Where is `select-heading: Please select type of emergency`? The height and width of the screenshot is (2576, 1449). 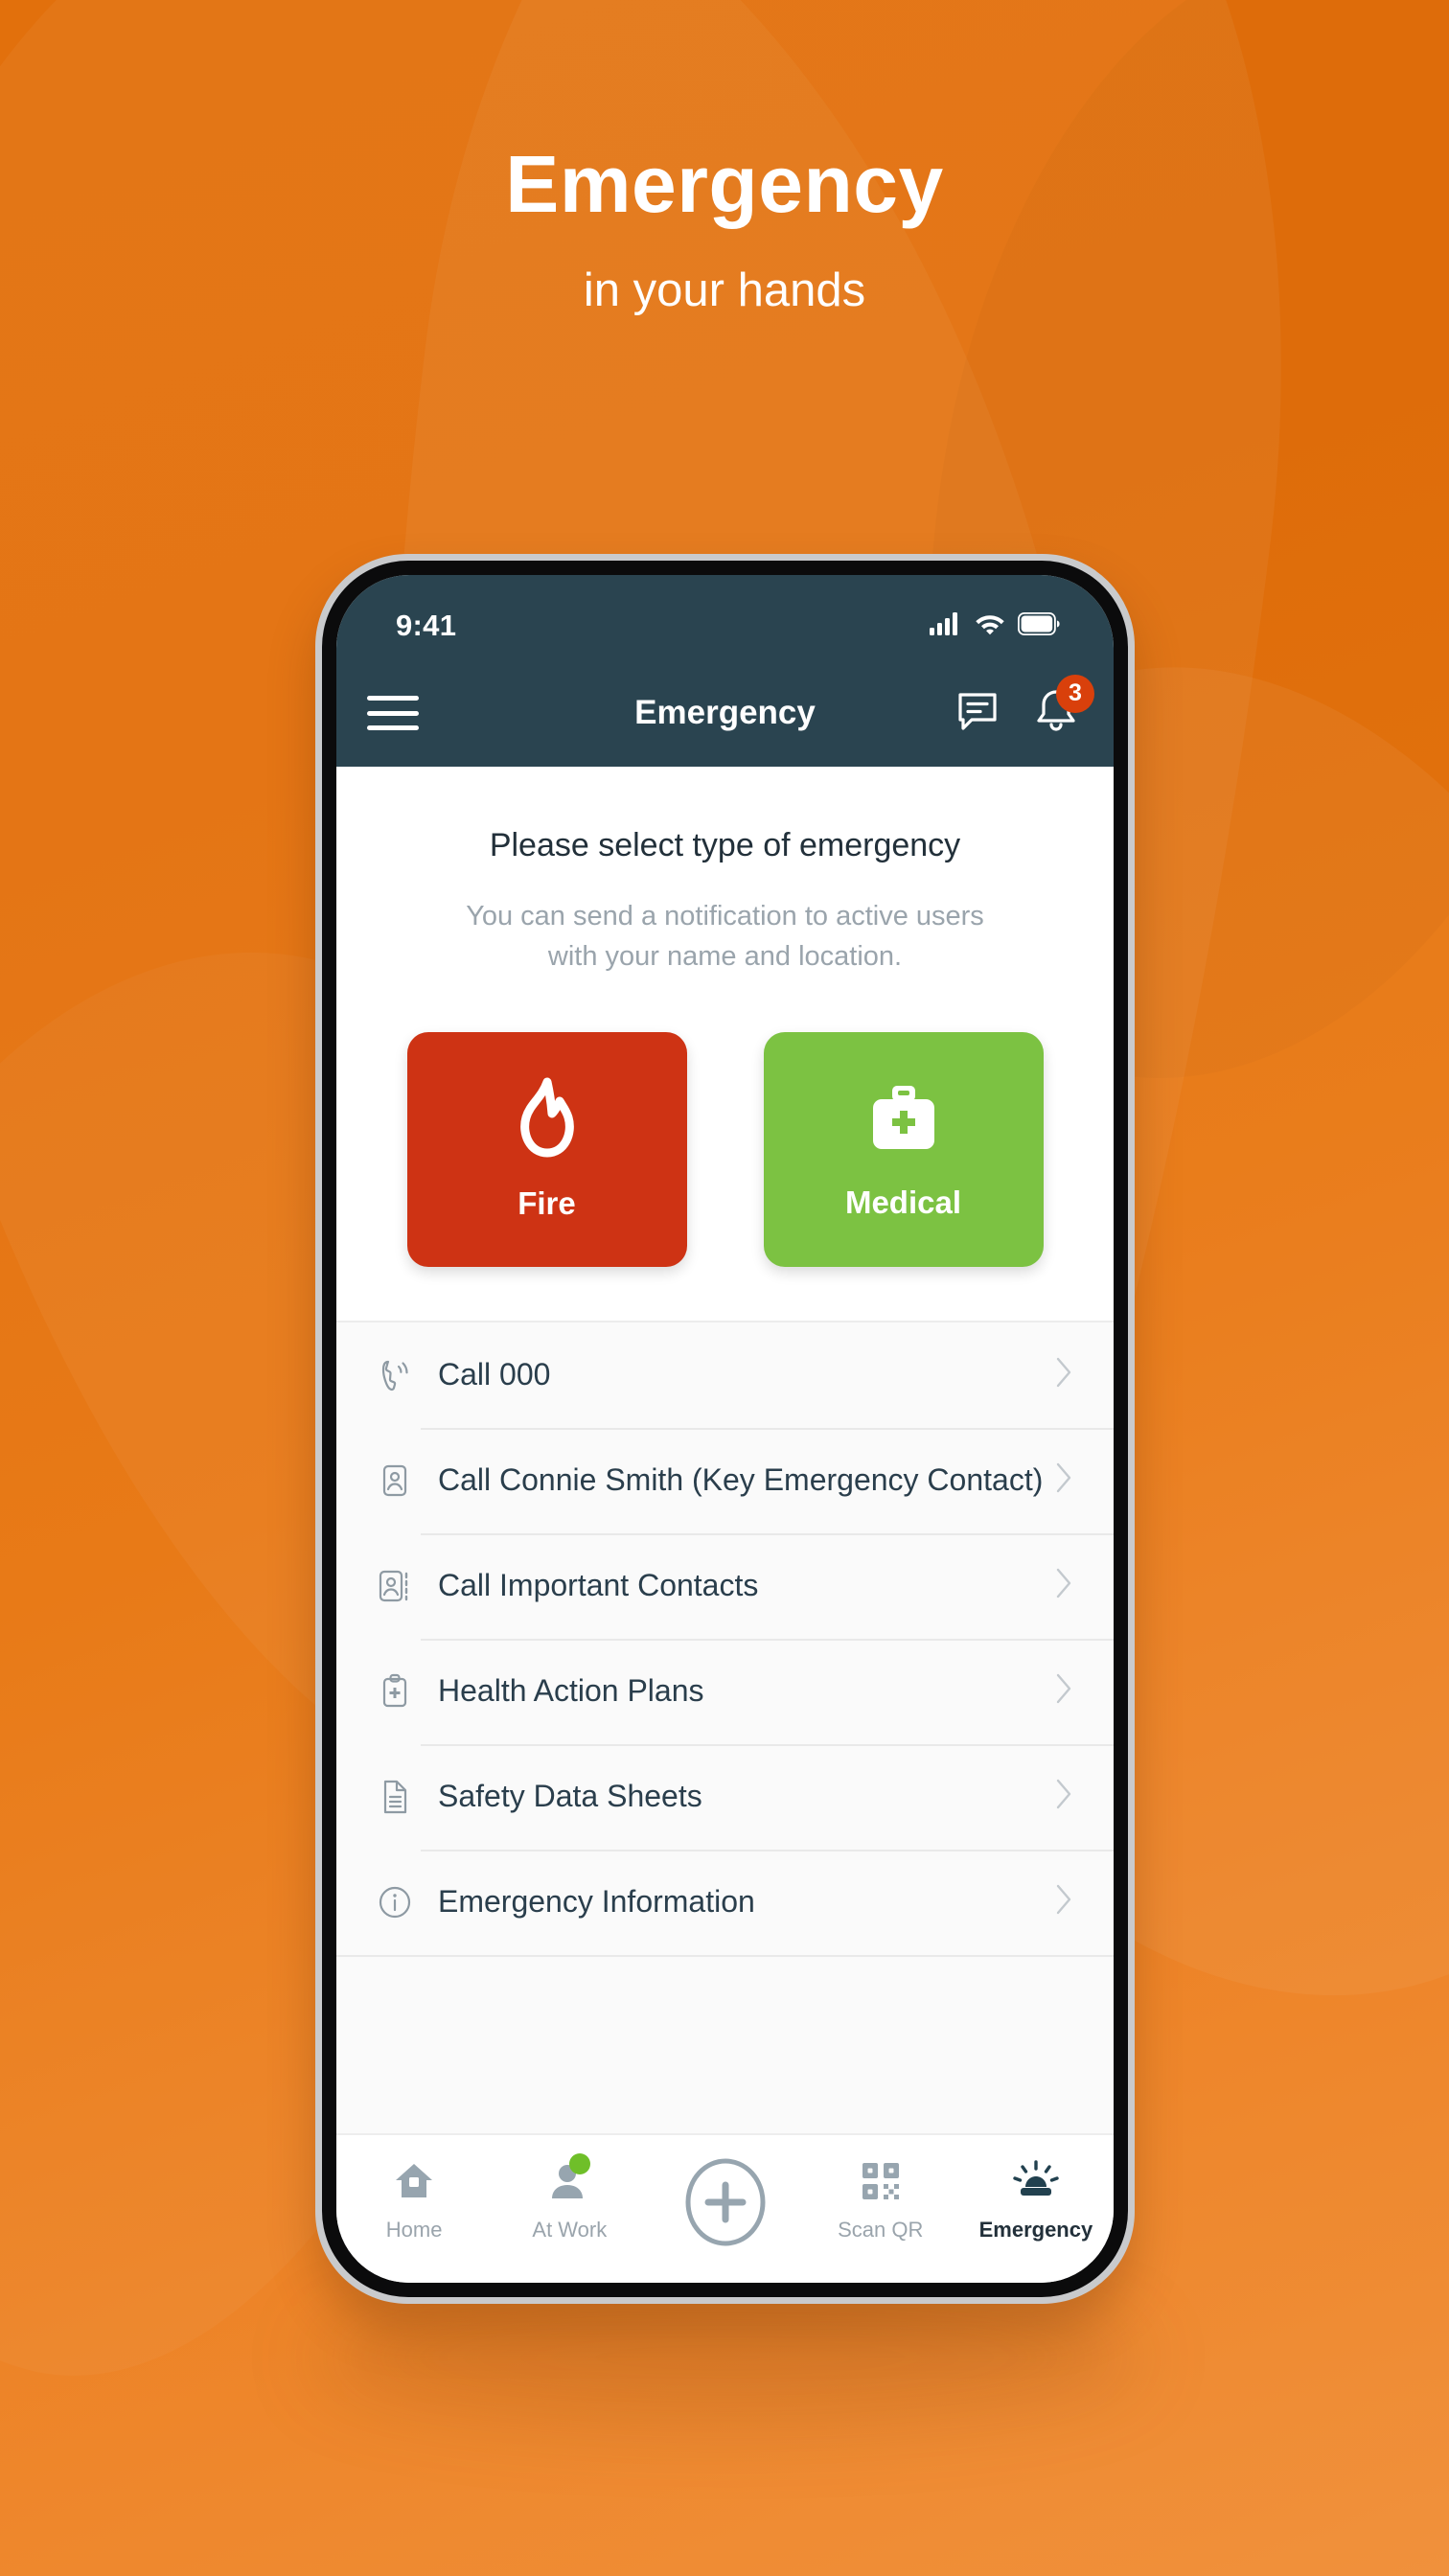
select-heading: Please select type of emergency is located at coordinates (725, 845).